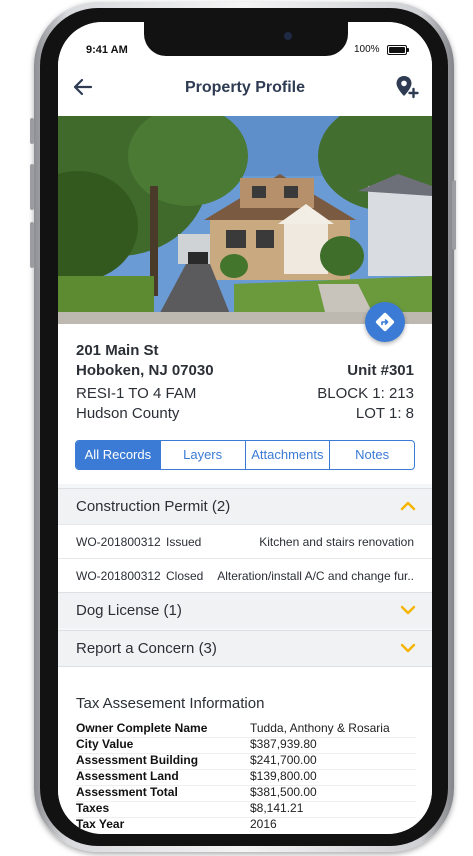  What do you see at coordinates (283, 776) in the screenshot?
I see `tax-value: $139,800.00` at bounding box center [283, 776].